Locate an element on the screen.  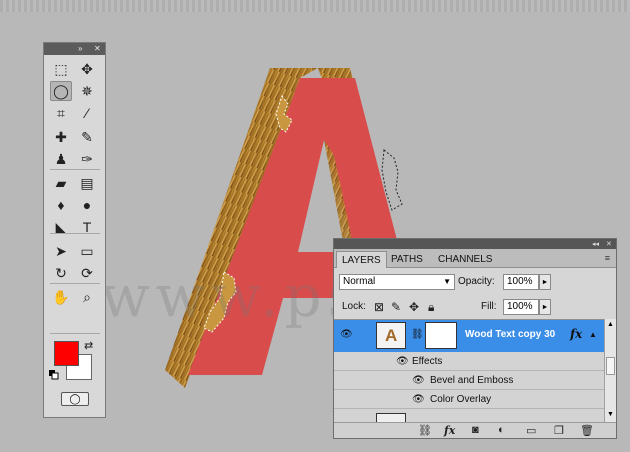
opacity-slider-button: ► is located at coordinates (545, 282).